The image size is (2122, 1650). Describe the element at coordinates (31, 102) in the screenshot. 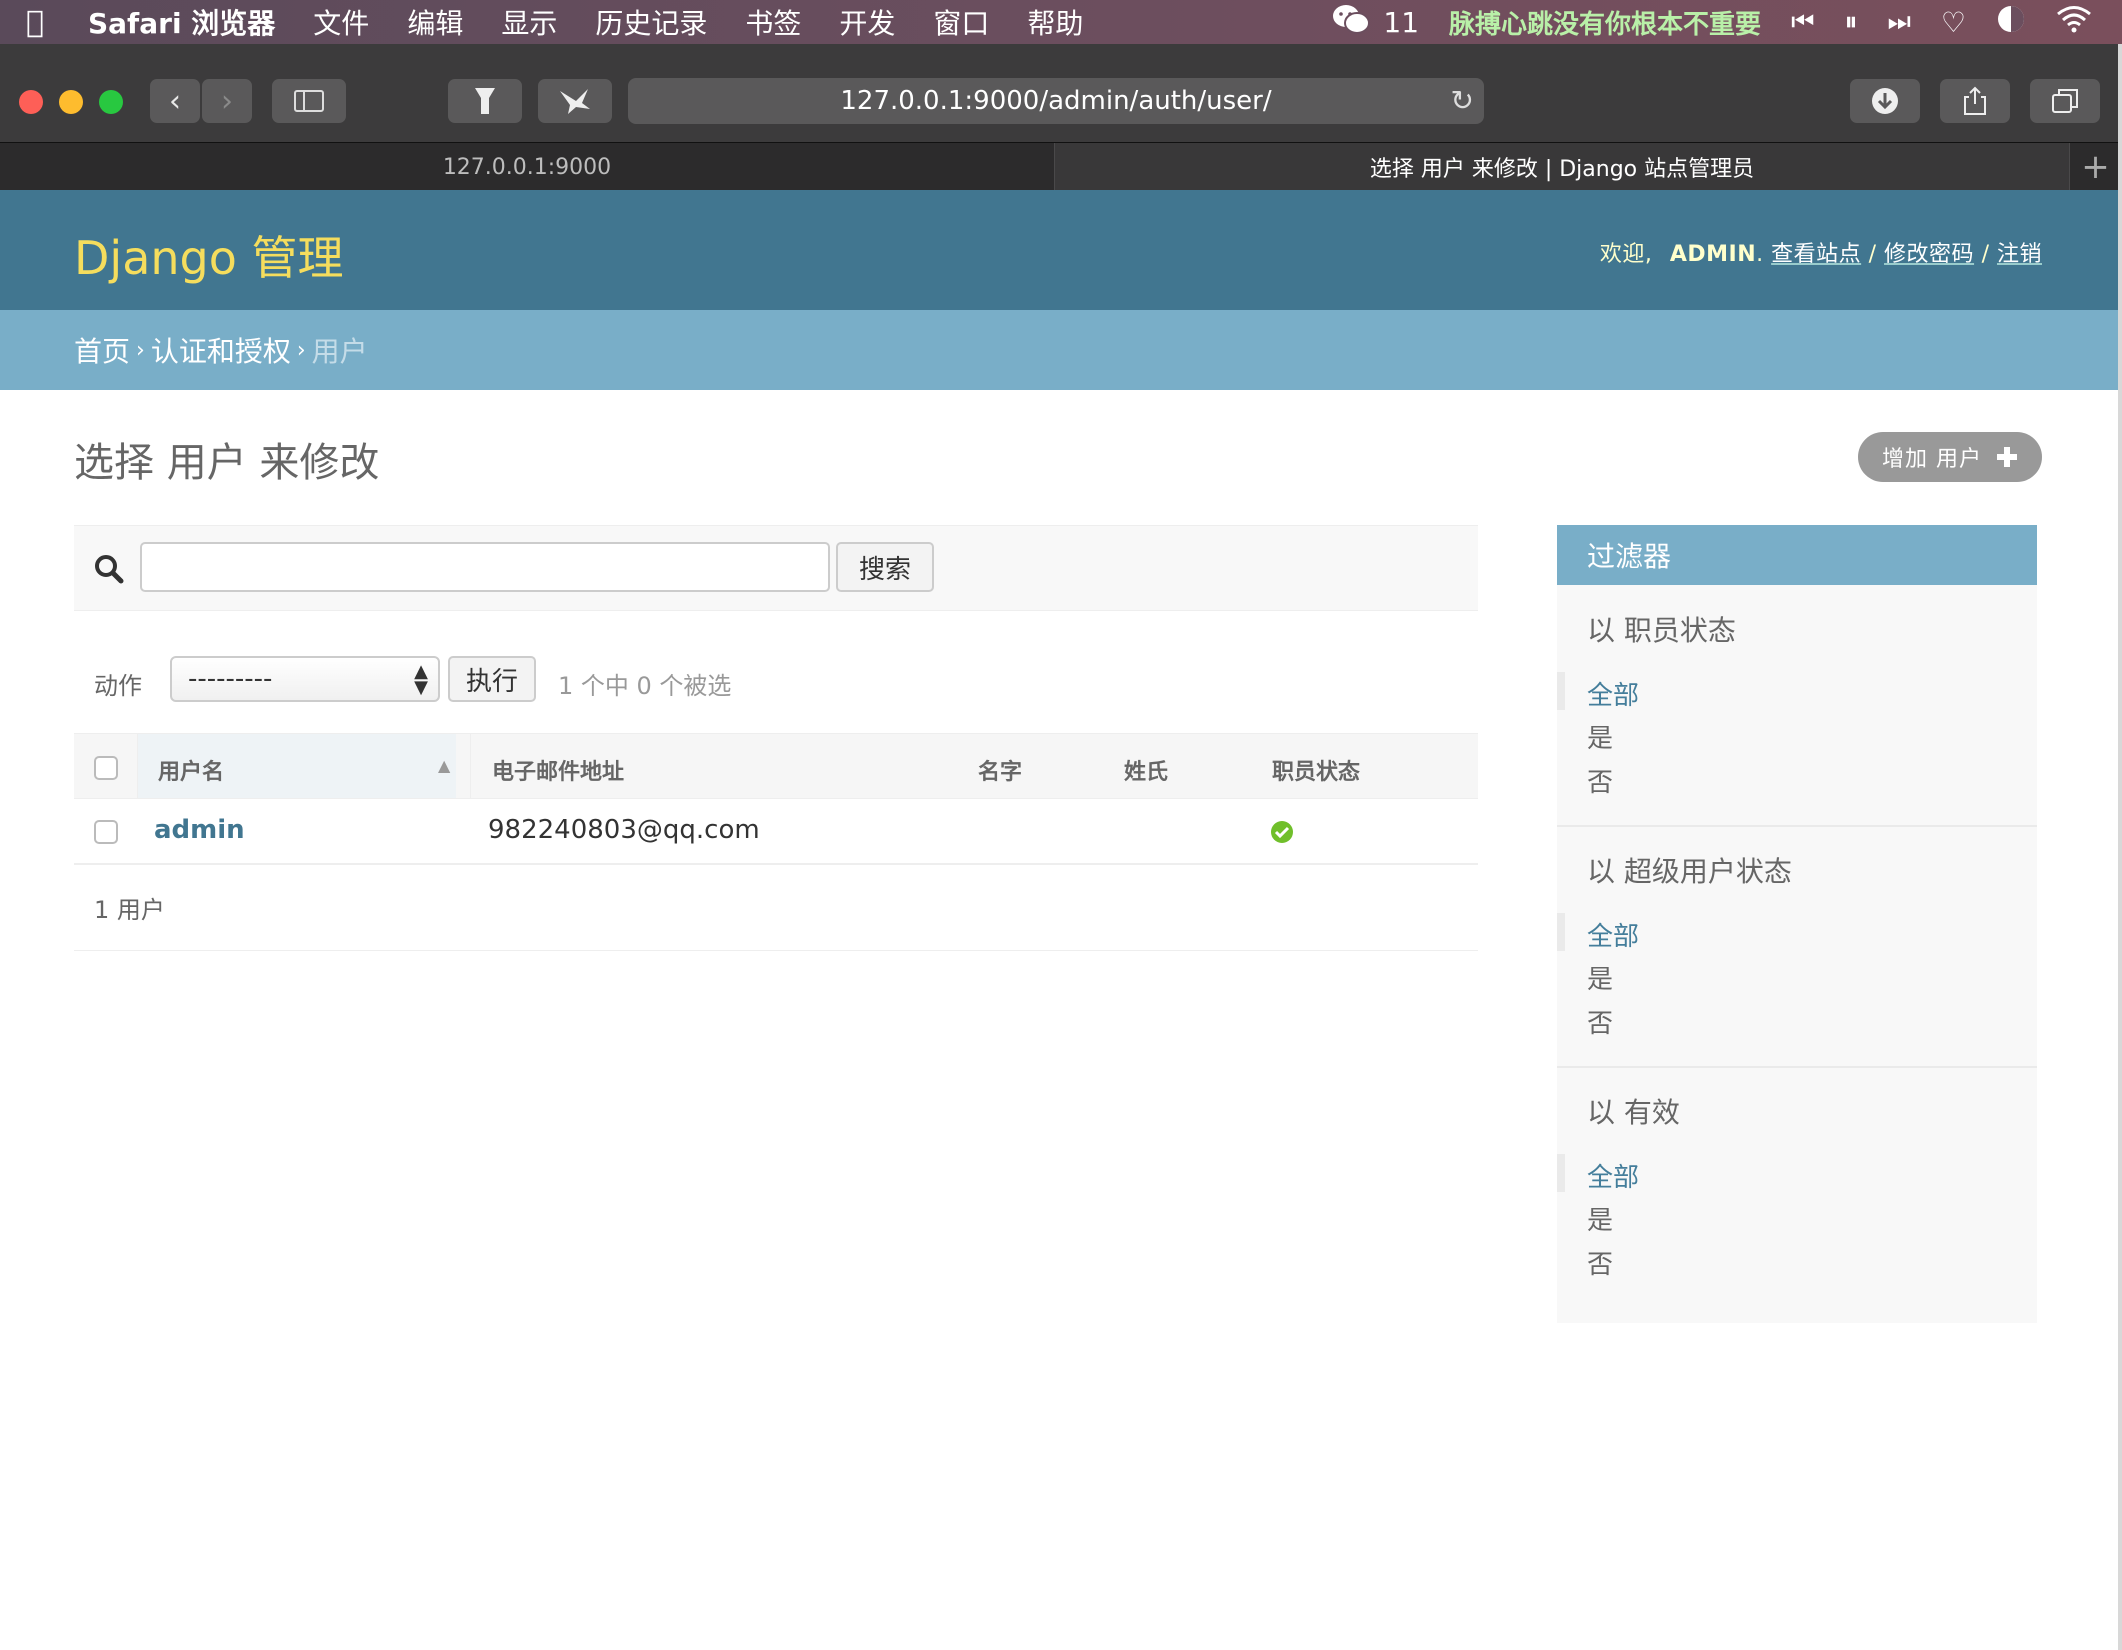

I see `close-window-button` at that location.